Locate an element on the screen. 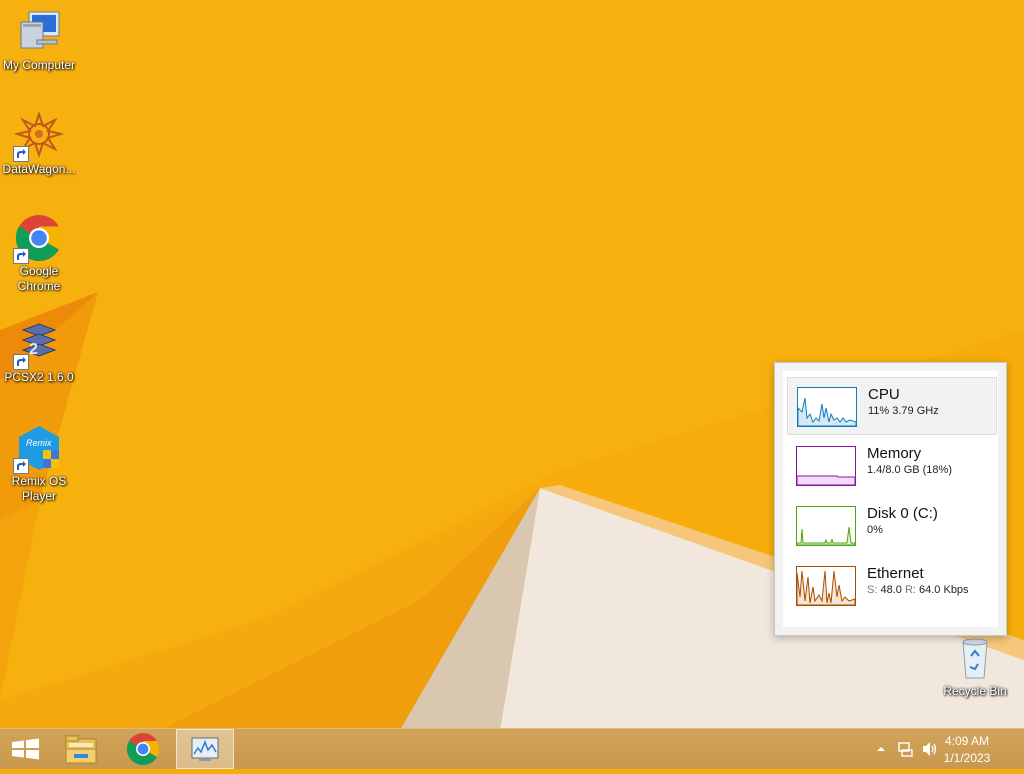 The image size is (1024, 774). taskbar: 4:09 AM 1/1/2023 is located at coordinates (512, 748).